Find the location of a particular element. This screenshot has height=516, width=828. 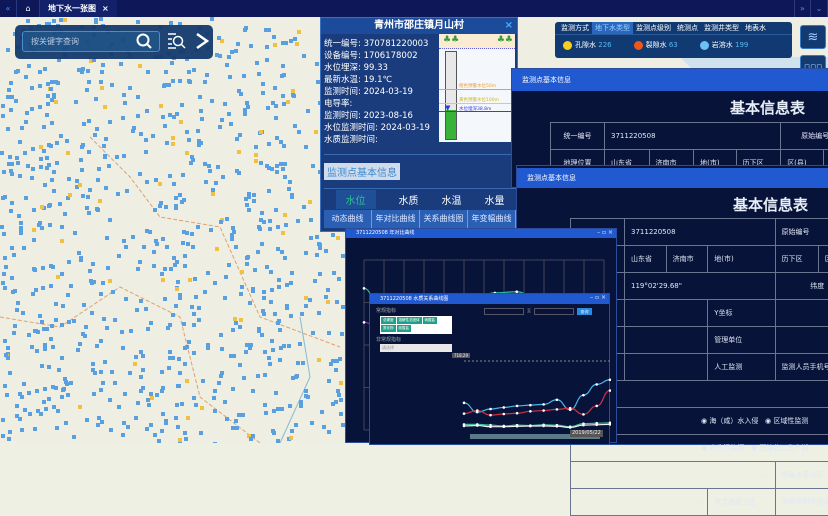

legend-tab: 地表水 is located at coordinates (755, 28).